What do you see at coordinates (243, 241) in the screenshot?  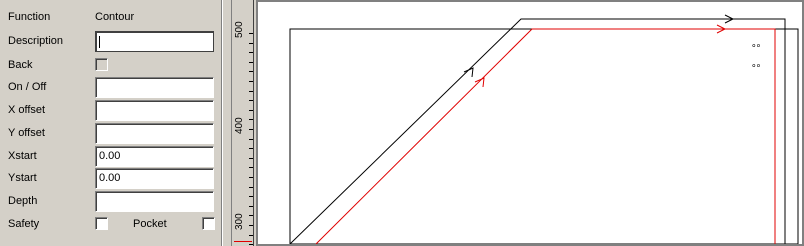 I see `ruler-position-marker` at bounding box center [243, 241].